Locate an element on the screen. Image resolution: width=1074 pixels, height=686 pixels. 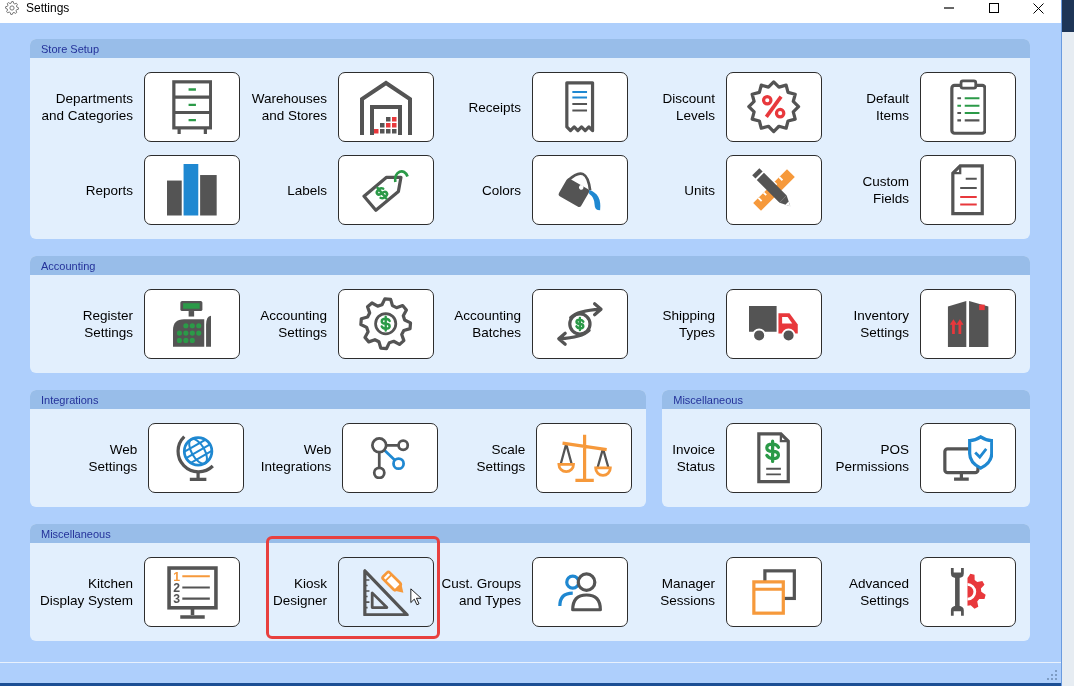
users-icon is located at coordinates (580, 592).